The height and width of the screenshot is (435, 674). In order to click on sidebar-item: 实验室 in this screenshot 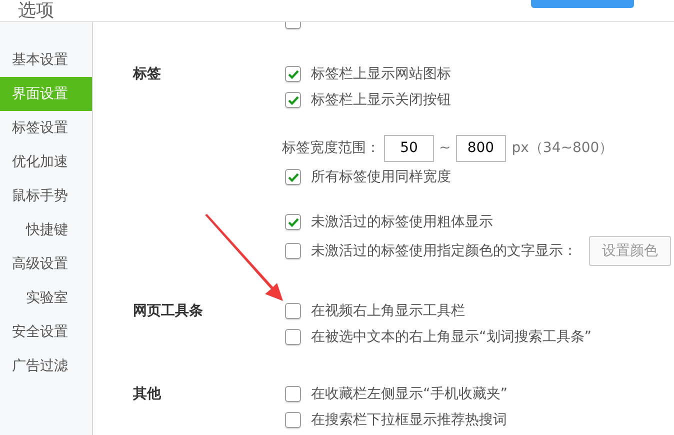, I will do `click(46, 298)`.